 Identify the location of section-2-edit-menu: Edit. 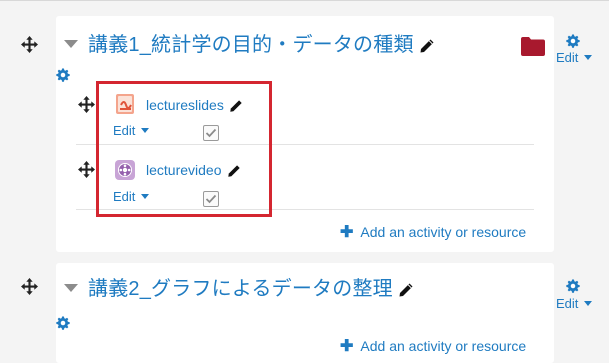
(574, 303).